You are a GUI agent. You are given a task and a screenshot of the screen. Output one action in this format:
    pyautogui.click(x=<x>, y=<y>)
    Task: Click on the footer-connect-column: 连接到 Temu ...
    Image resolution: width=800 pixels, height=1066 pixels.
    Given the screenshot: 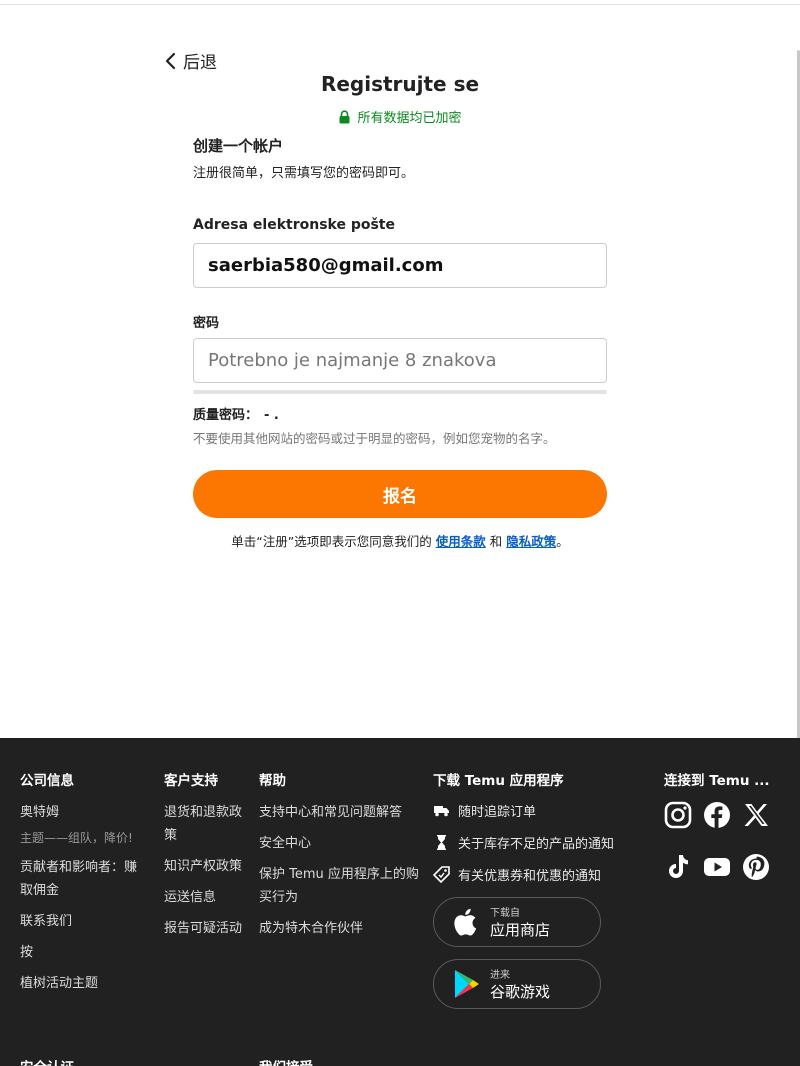 What is the action you would take?
    pyautogui.click(x=724, y=825)
    